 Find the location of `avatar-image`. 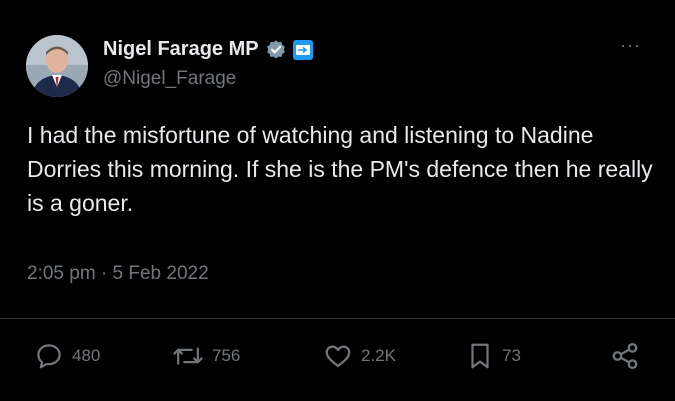

avatar-image is located at coordinates (57, 66).